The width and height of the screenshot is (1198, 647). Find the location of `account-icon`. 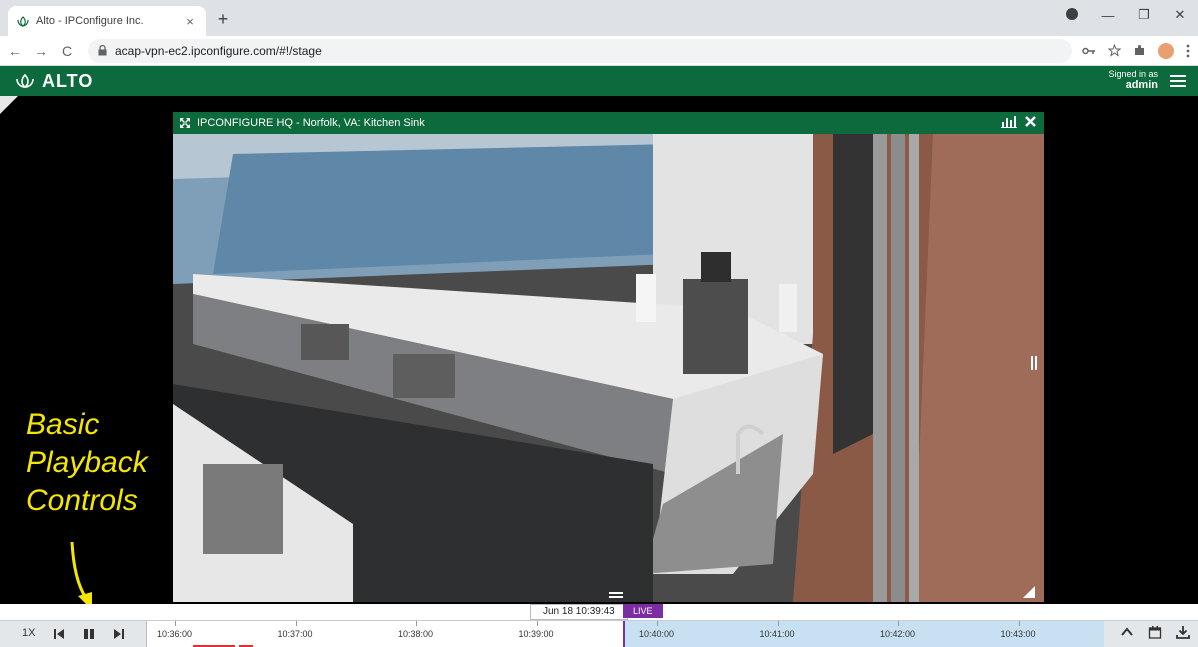

account-icon is located at coordinates (1072, 15).